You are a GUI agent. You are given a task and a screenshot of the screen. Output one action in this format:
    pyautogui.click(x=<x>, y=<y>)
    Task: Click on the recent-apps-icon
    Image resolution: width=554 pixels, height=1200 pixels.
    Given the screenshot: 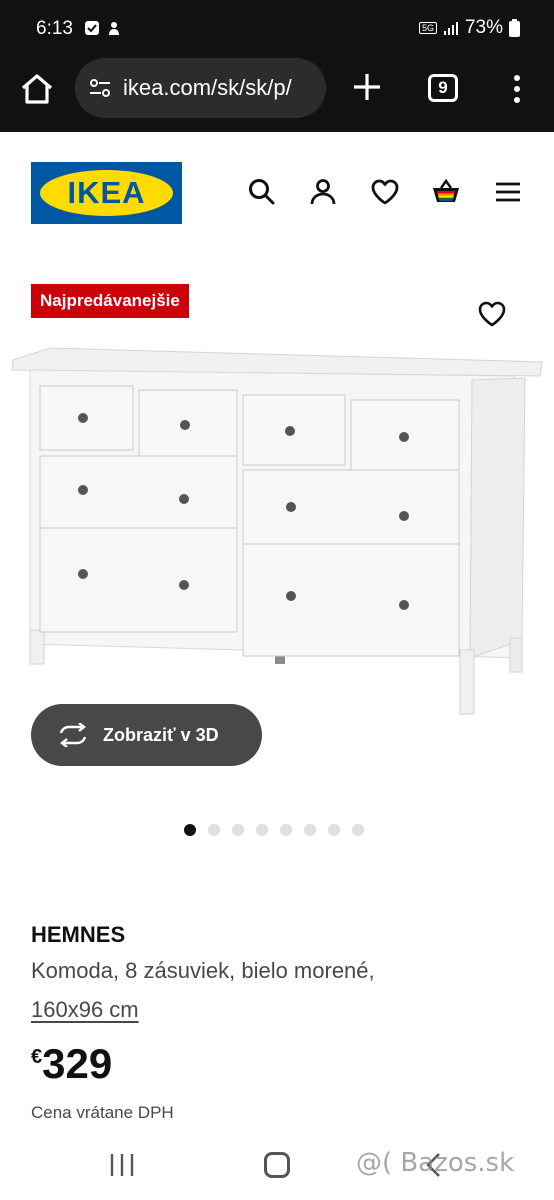 What is the action you would take?
    pyautogui.click(x=122, y=1165)
    